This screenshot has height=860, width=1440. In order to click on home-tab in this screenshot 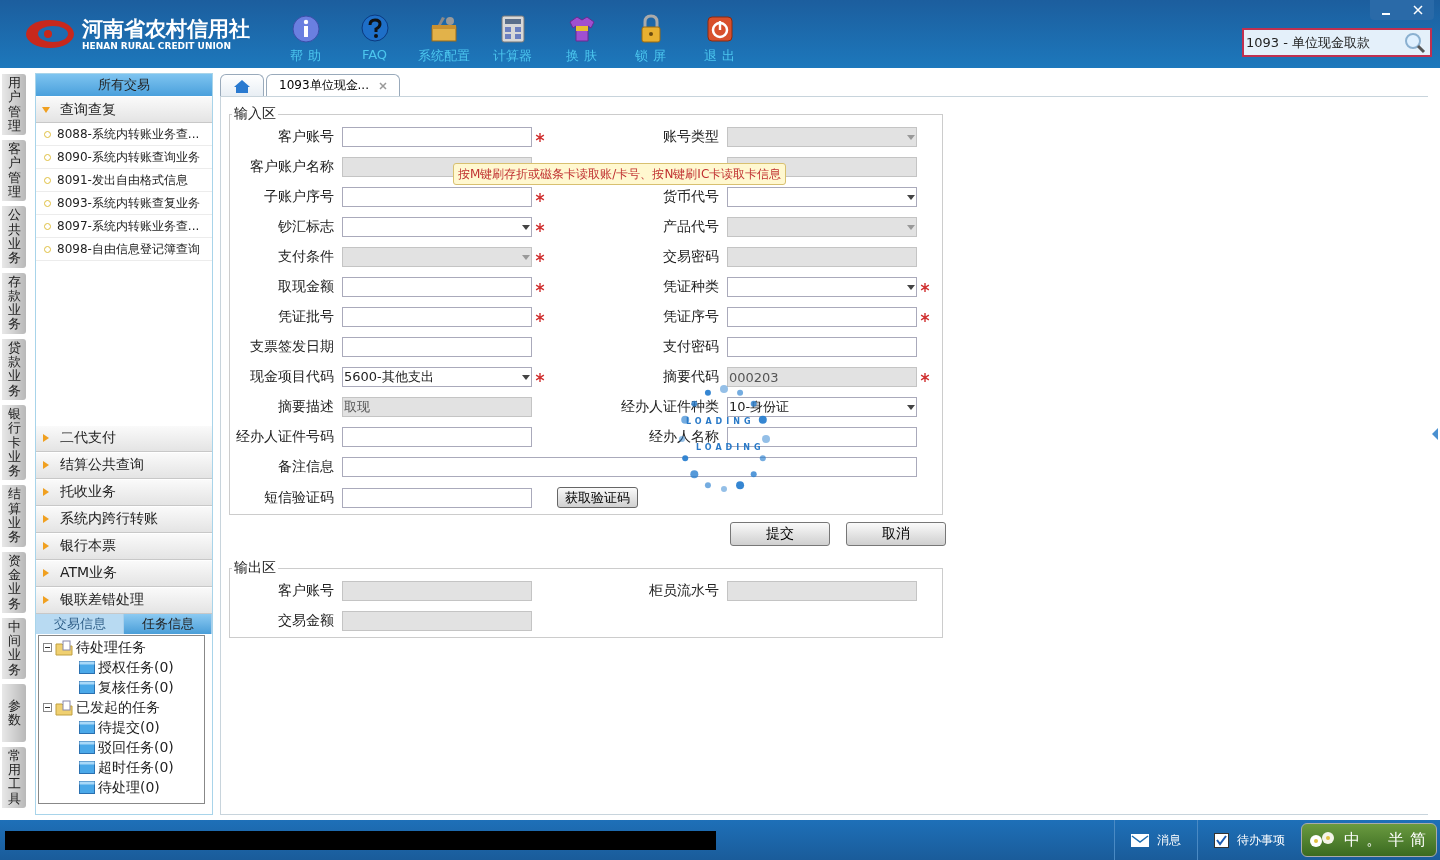, I will do `click(242, 85)`.